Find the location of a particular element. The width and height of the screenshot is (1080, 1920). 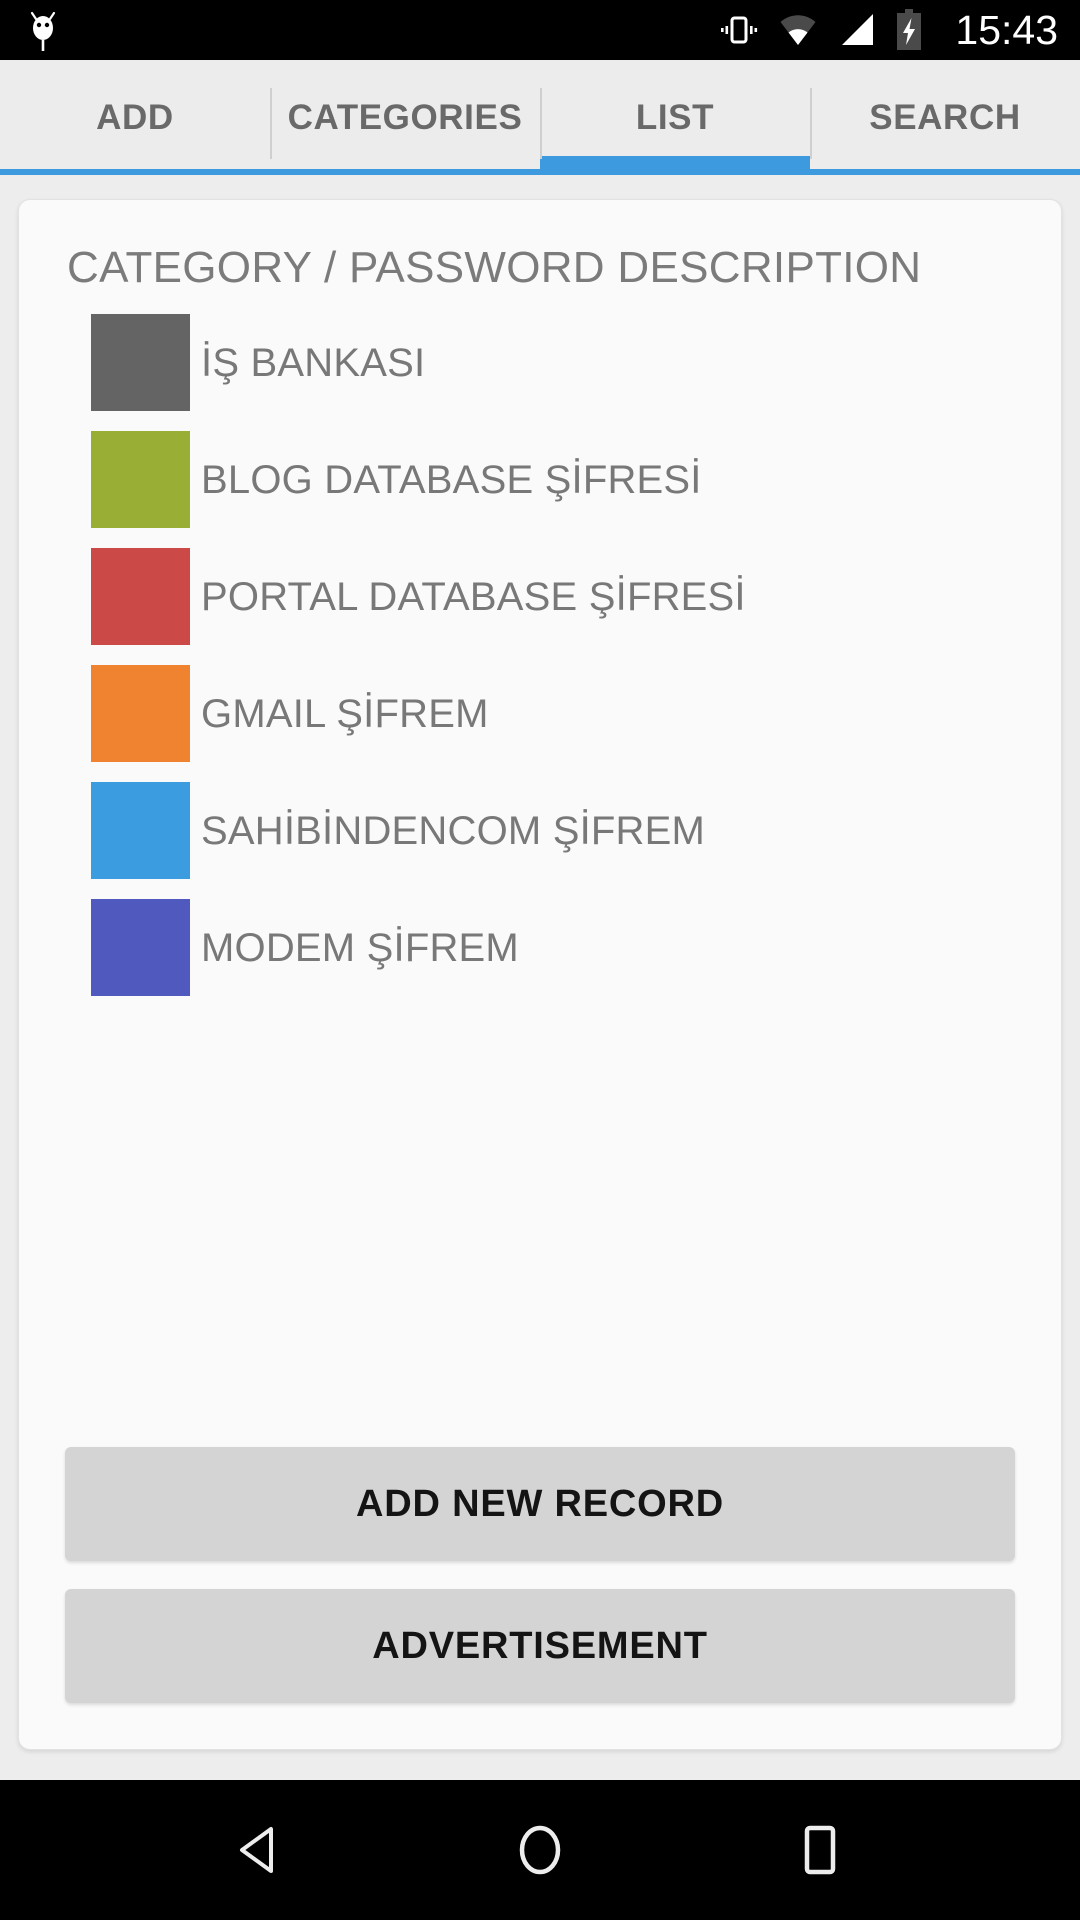

vibrate-icon is located at coordinates (739, 30).